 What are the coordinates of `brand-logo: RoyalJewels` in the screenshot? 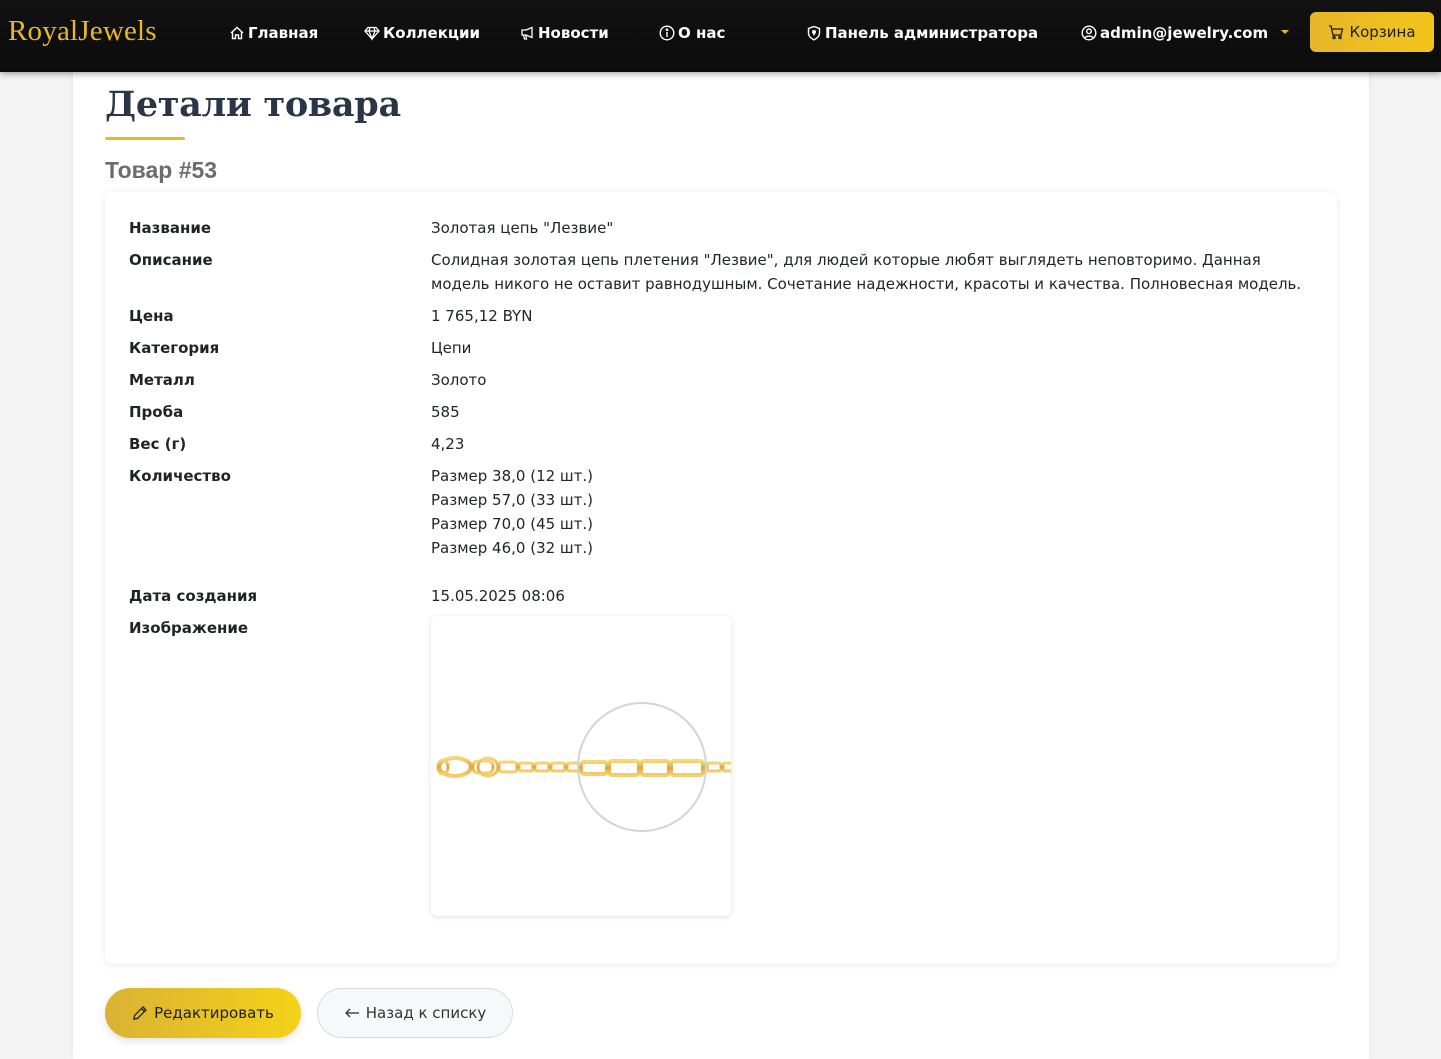 It's located at (82, 31).